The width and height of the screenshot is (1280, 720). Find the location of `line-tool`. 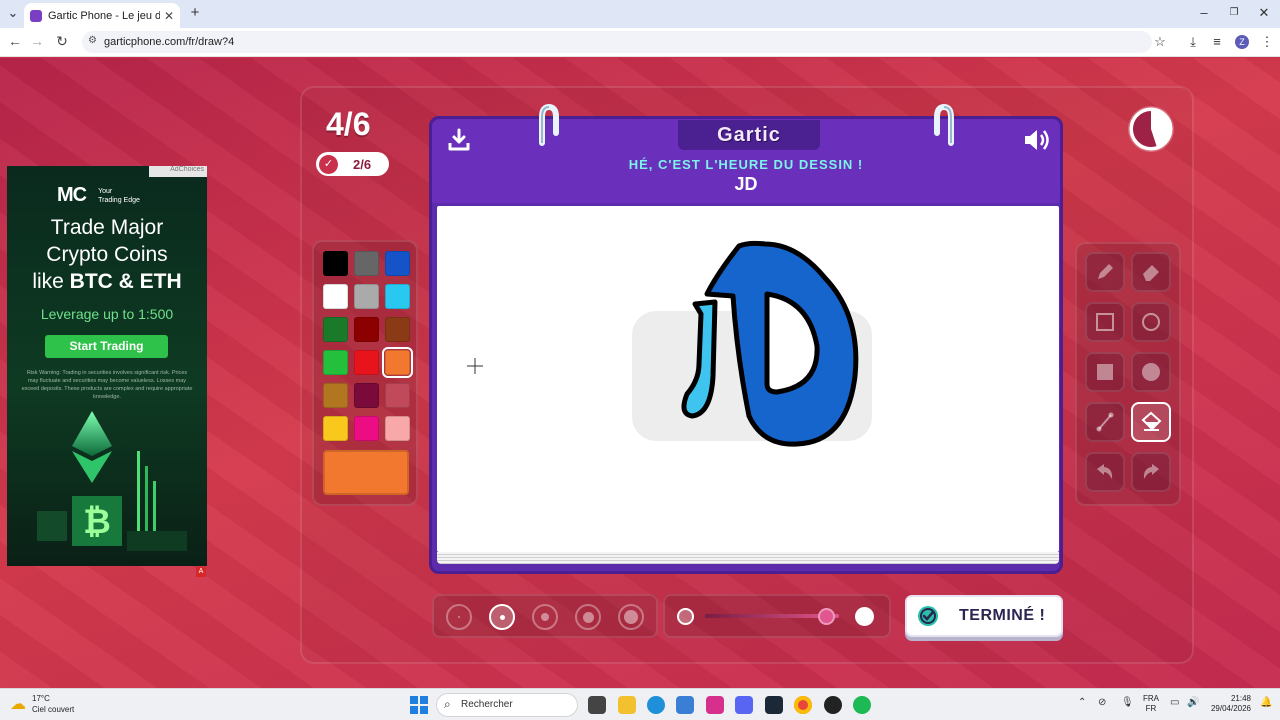

line-tool is located at coordinates (1105, 422).